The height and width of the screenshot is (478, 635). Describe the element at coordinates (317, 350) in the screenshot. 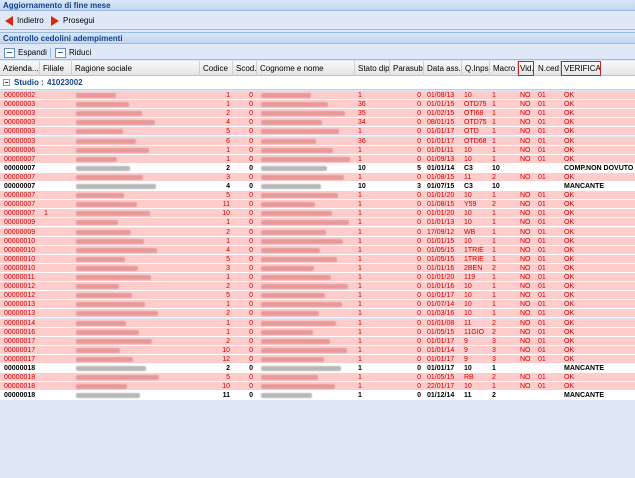

I see `table-row: 00000017 10 0 1 0 01/01/14 9 3 NO 01 OK` at that location.